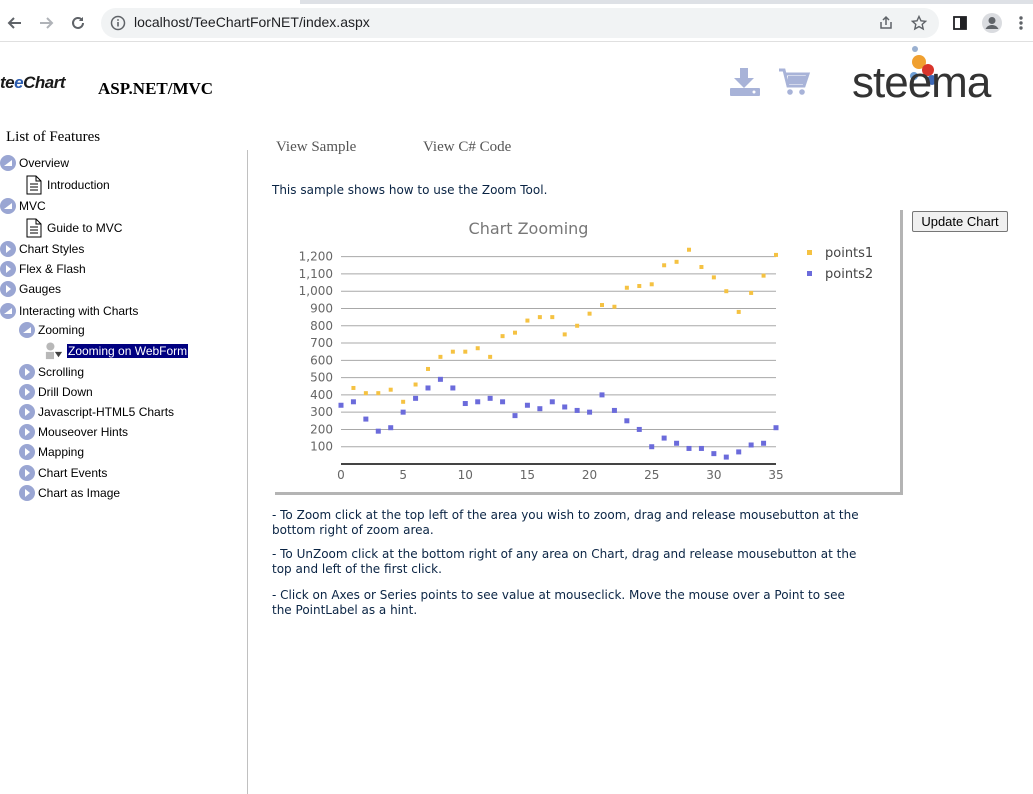 The image size is (1033, 794). Describe the element at coordinates (520, 23) in the screenshot. I see `address-bar: localhost/TeeChartForNET/index.aspx` at that location.